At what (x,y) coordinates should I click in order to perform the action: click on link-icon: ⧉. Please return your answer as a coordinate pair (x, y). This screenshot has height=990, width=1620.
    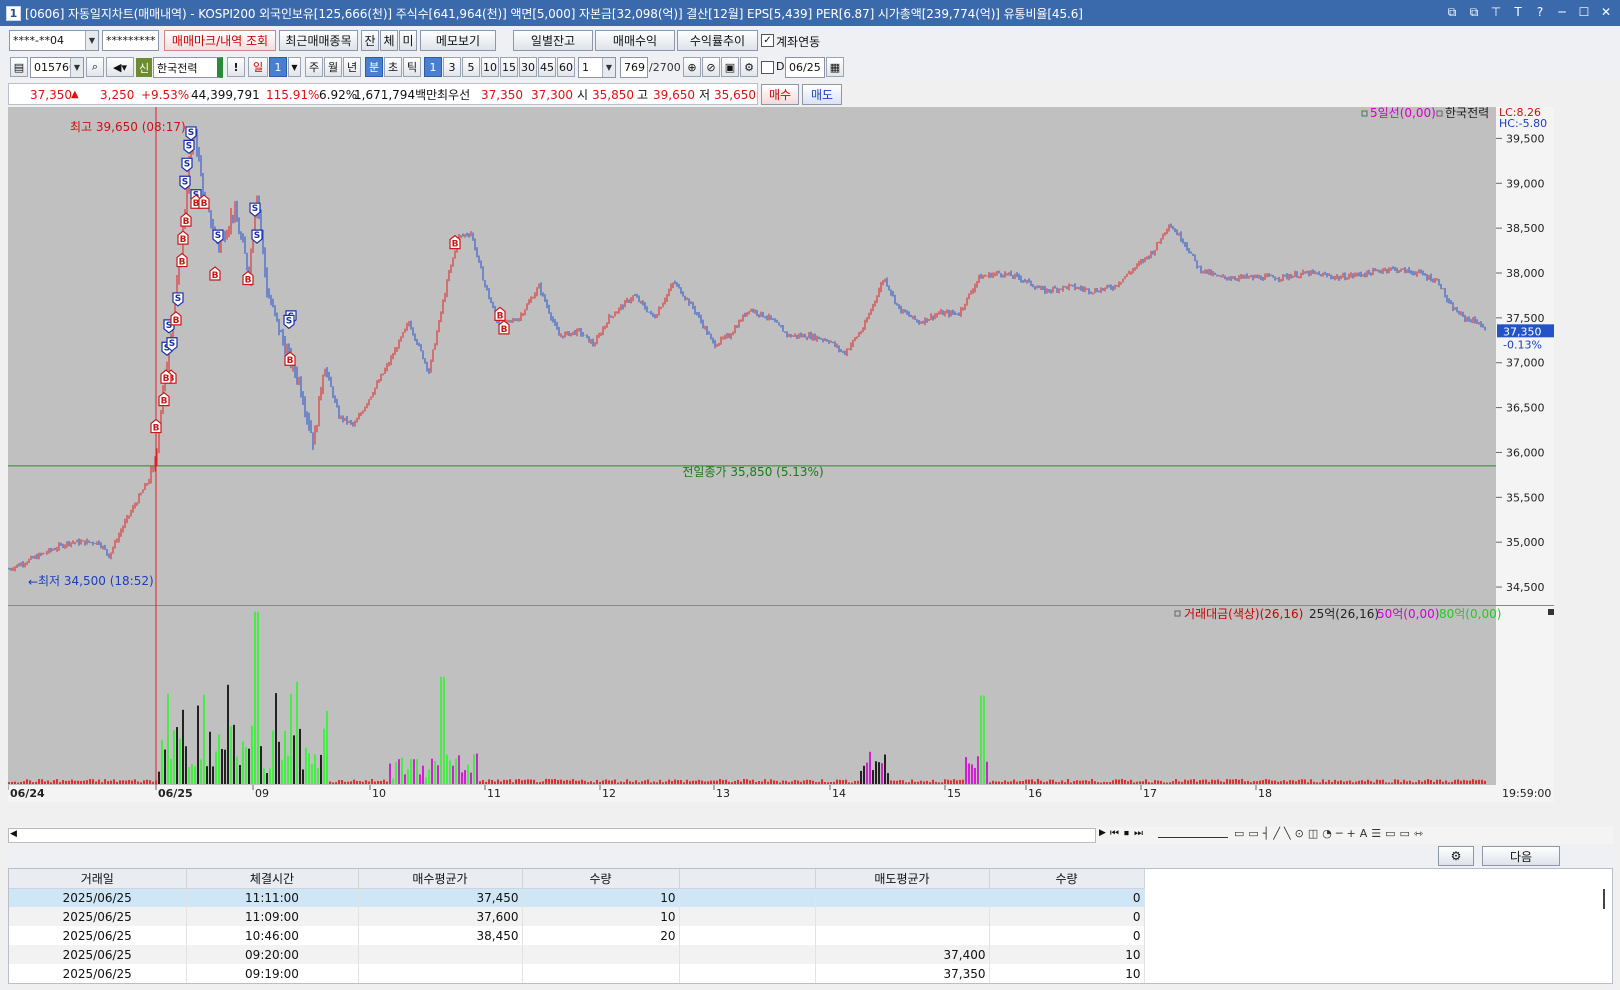
    Looking at the image, I should click on (1452, 12).